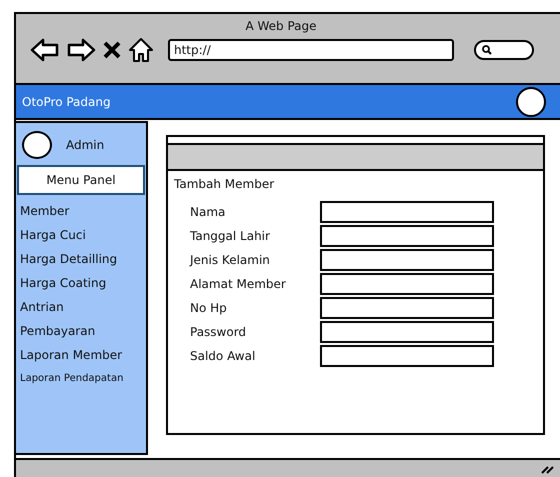 Image resolution: width=560 pixels, height=477 pixels. I want to click on brand-title: OtoPro Padang, so click(66, 101).